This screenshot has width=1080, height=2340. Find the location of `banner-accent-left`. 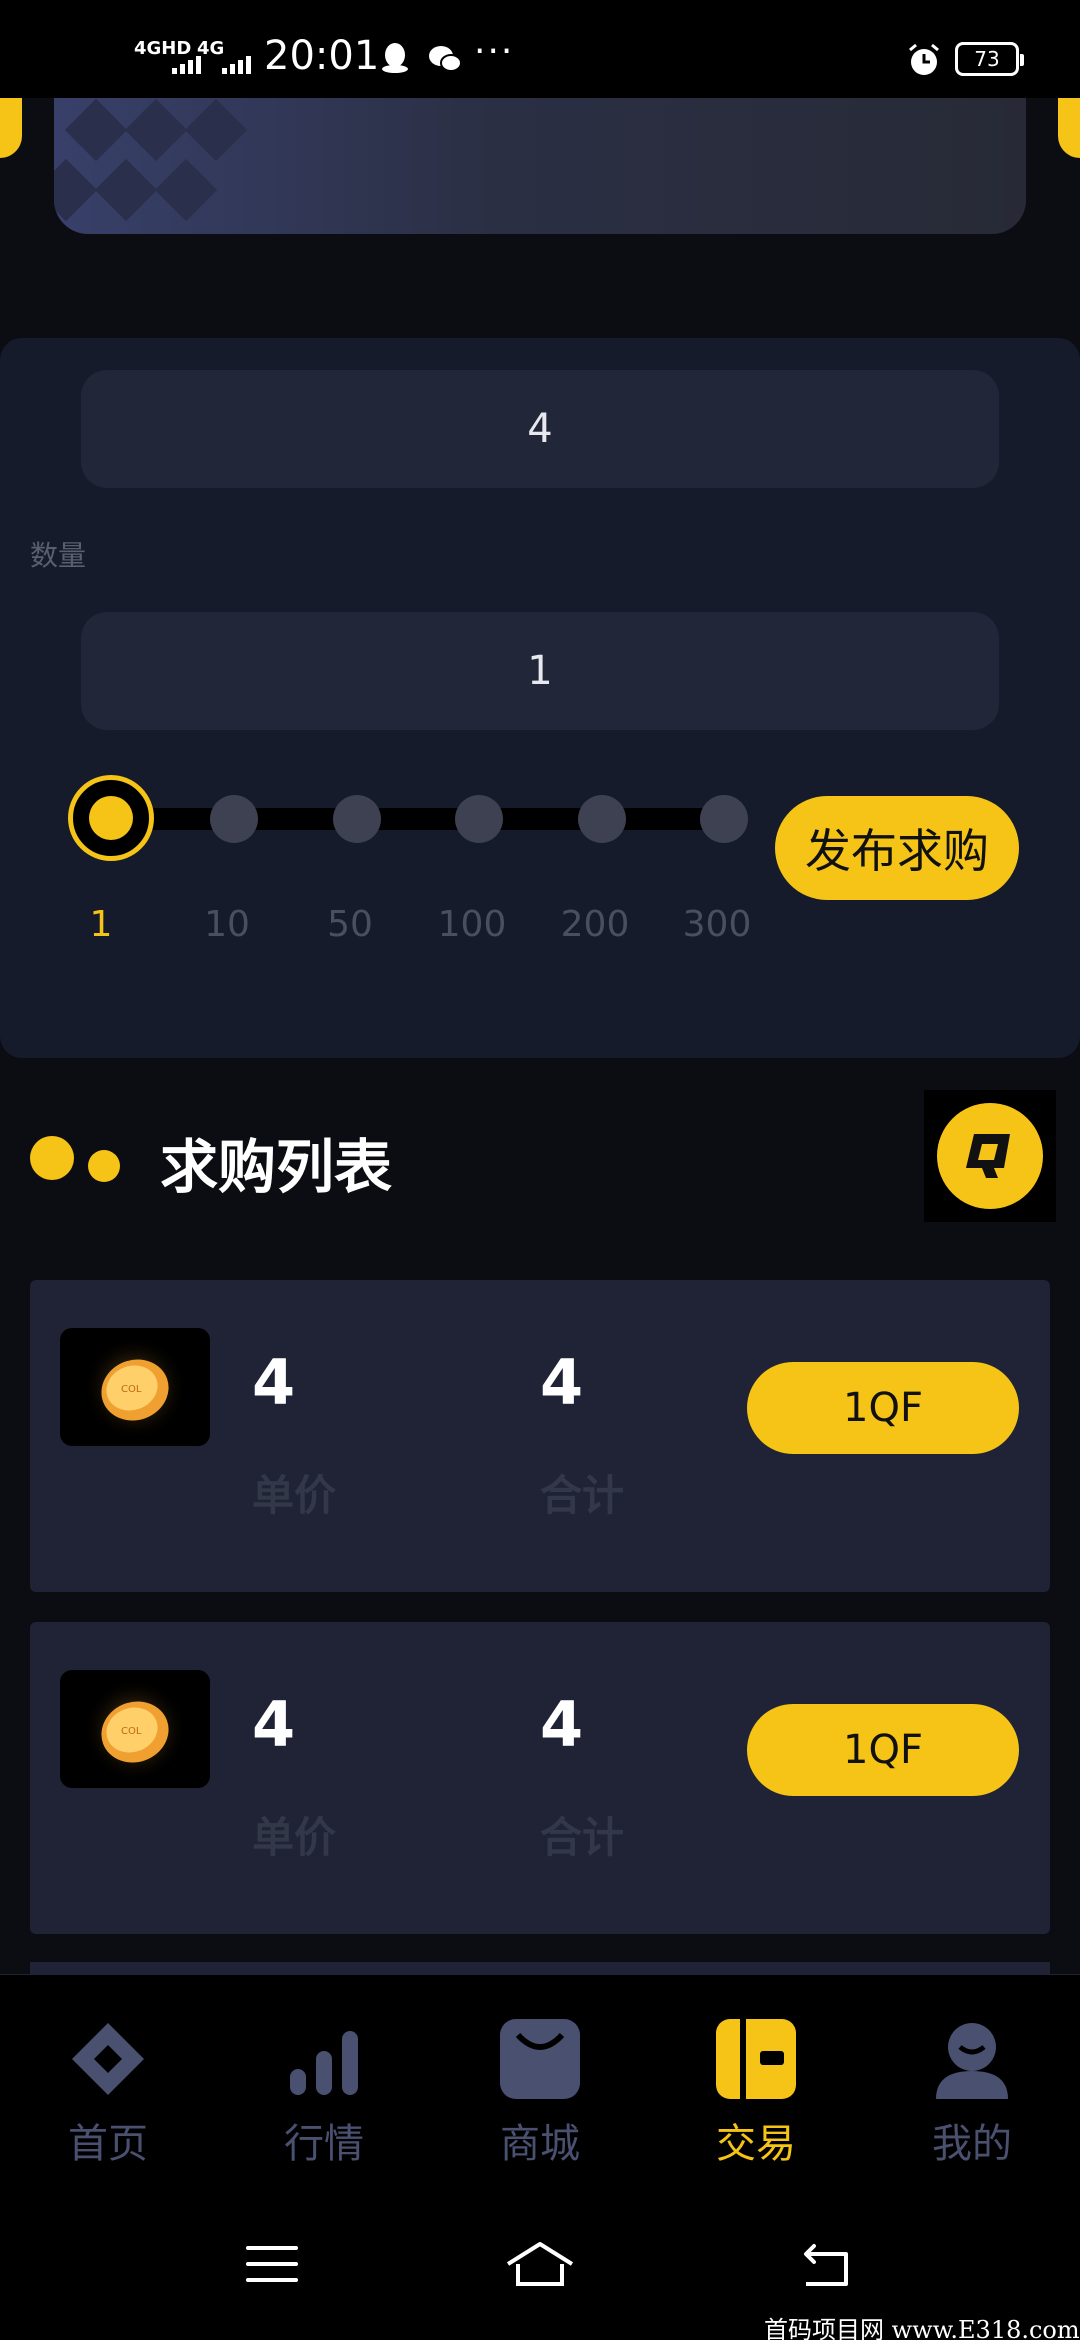

banner-accent-left is located at coordinates (11, 128).